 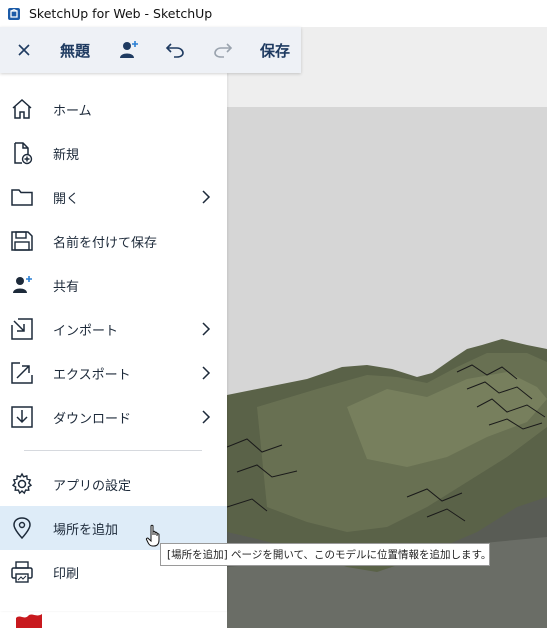 What do you see at coordinates (22, 572) in the screenshot?
I see `printer-icon` at bounding box center [22, 572].